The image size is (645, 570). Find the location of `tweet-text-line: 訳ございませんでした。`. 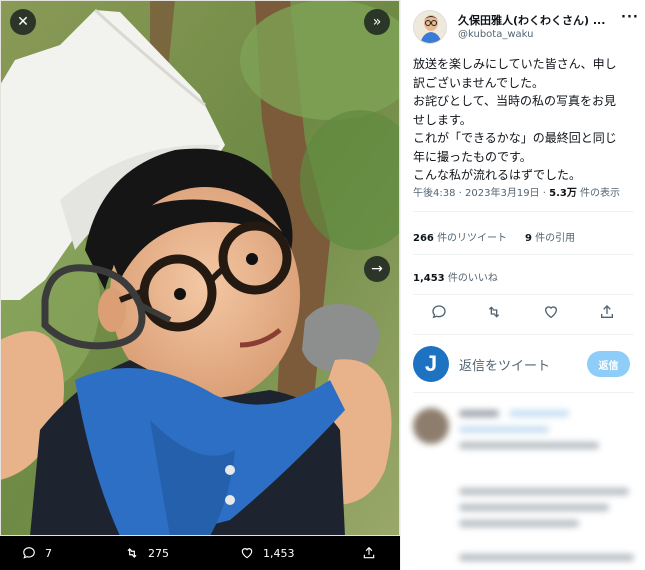

tweet-text-line: 訳ございませんでした。 is located at coordinates (479, 82).